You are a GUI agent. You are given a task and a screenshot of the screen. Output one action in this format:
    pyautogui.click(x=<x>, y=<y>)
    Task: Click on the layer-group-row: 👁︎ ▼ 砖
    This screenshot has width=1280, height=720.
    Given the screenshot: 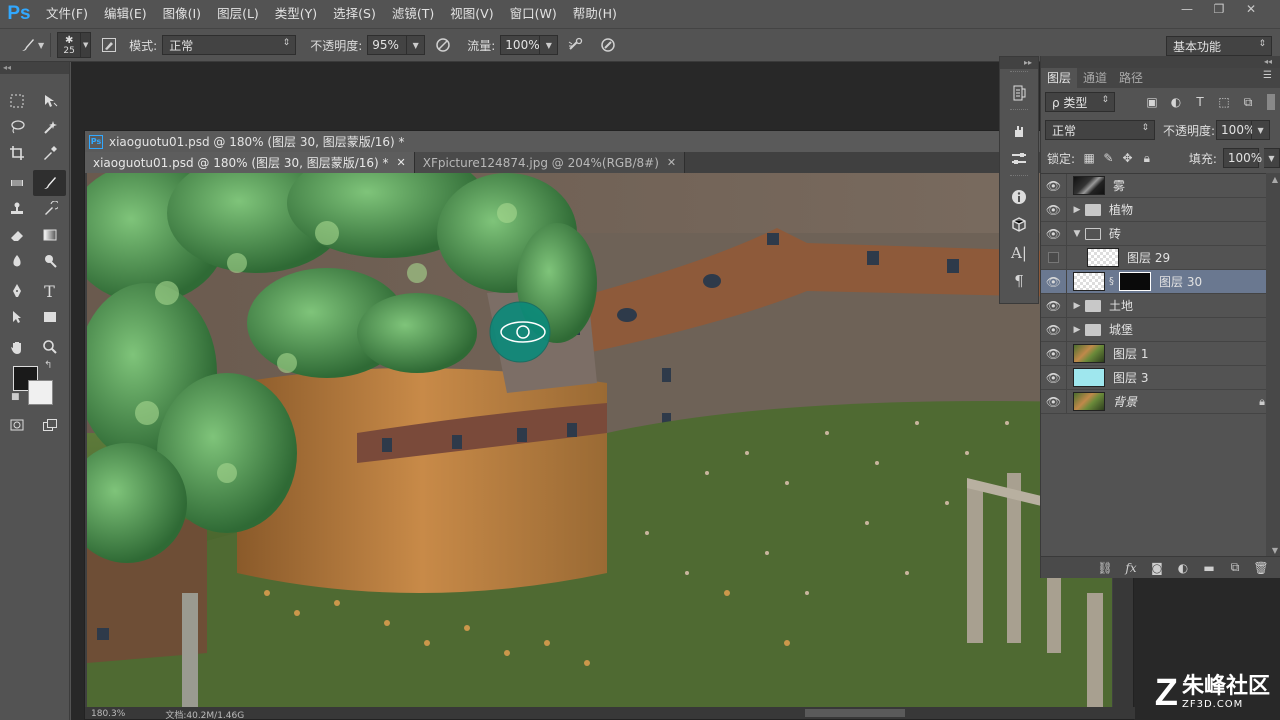 What is the action you would take?
    pyautogui.click(x=1160, y=233)
    